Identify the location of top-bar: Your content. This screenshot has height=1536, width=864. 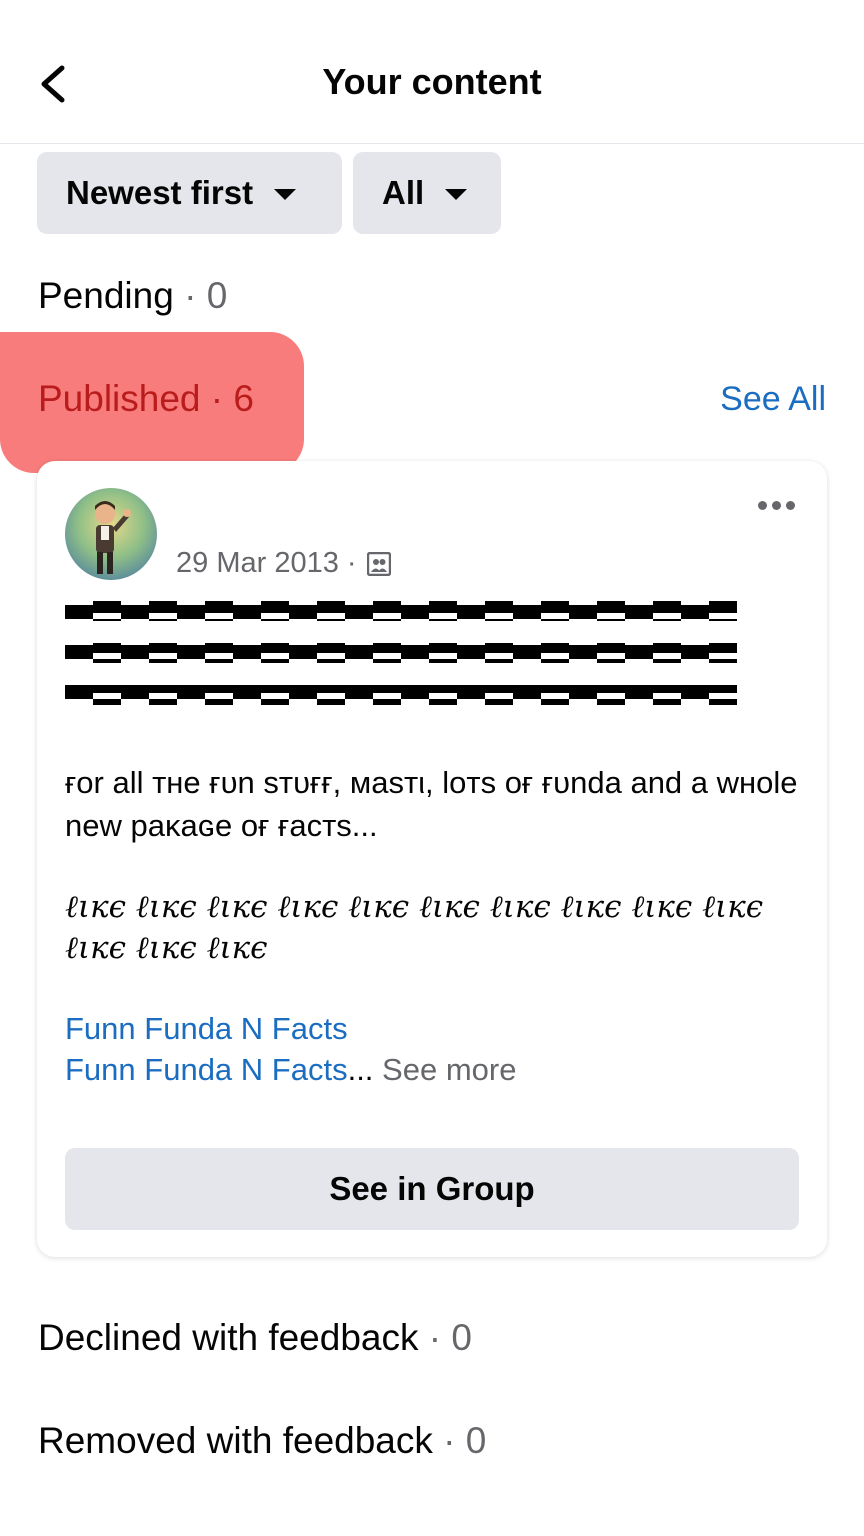
(432, 72).